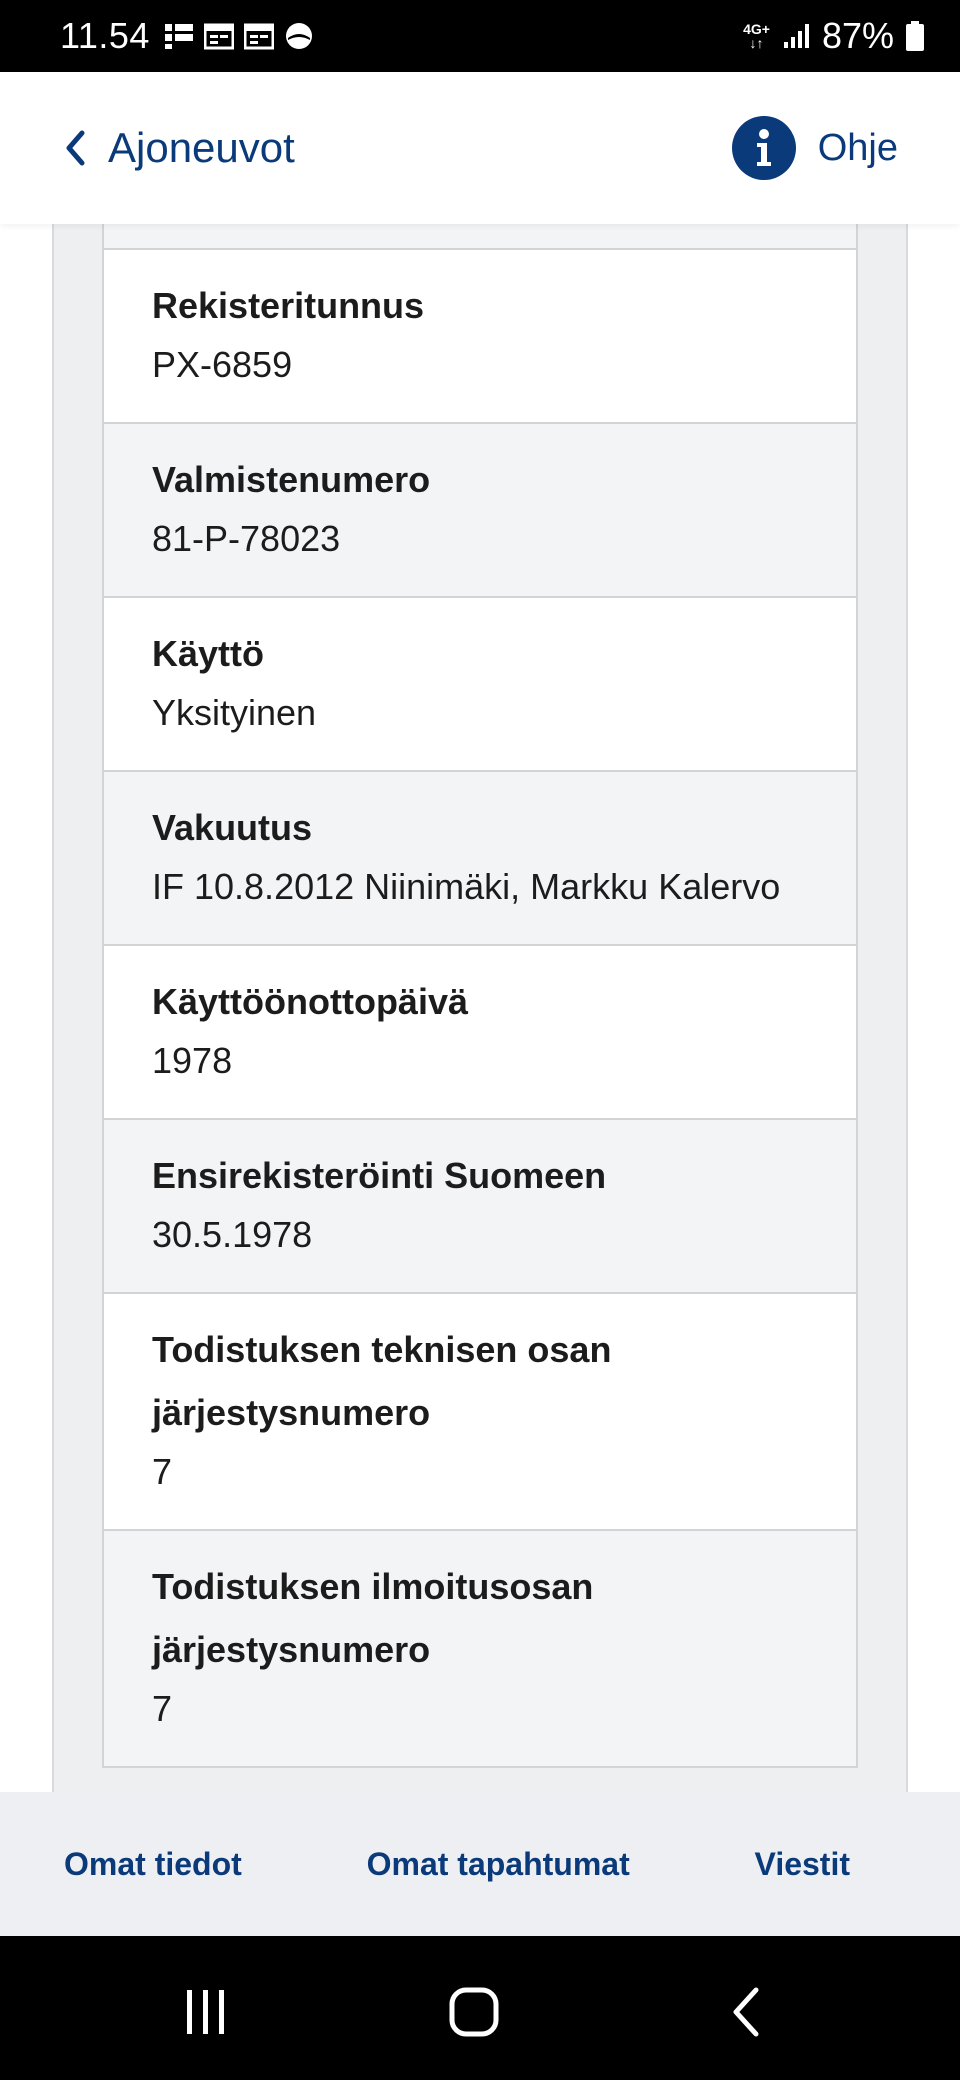 This screenshot has height=2080, width=960. Describe the element at coordinates (480, 511) in the screenshot. I see `detail-row-valmistenumero: Valmistenumero 81-P-78023` at that location.